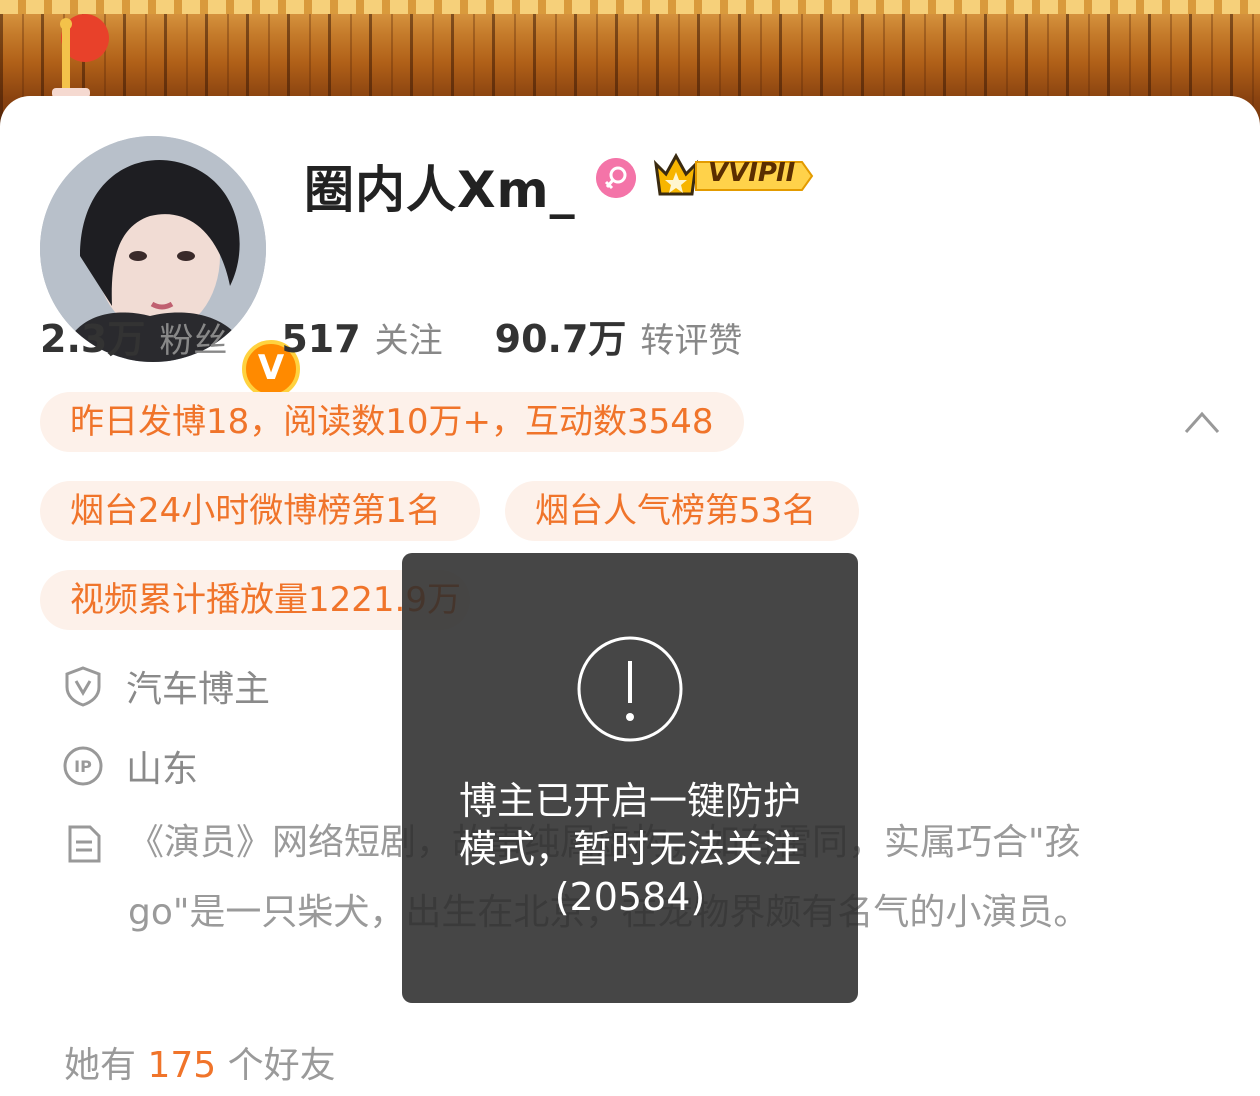 This screenshot has width=1260, height=1096. Describe the element at coordinates (691, 341) in the screenshot. I see `stat-label: 转评赞` at that location.